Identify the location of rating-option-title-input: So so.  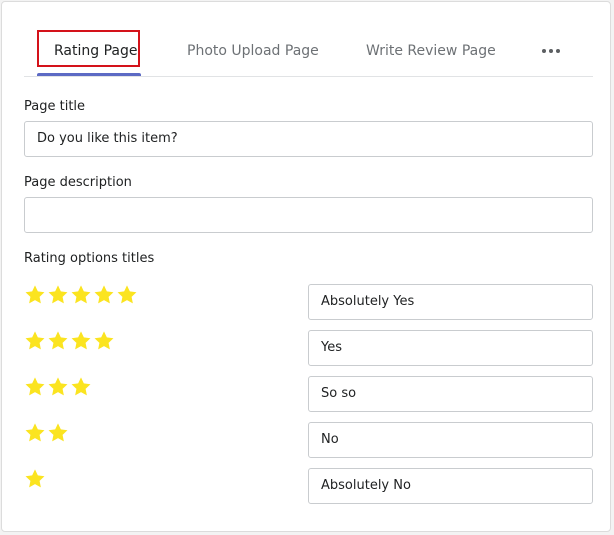
(450, 394).